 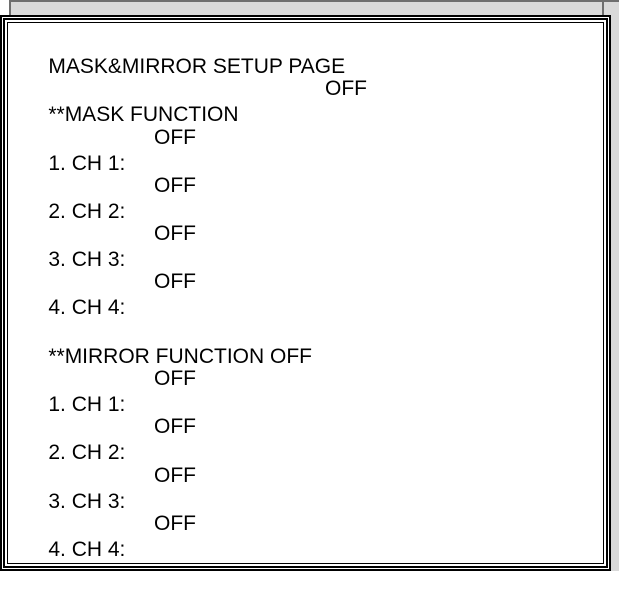 What do you see at coordinates (175, 476) in the screenshot?
I see `mirror-ch3-value: OFF` at bounding box center [175, 476].